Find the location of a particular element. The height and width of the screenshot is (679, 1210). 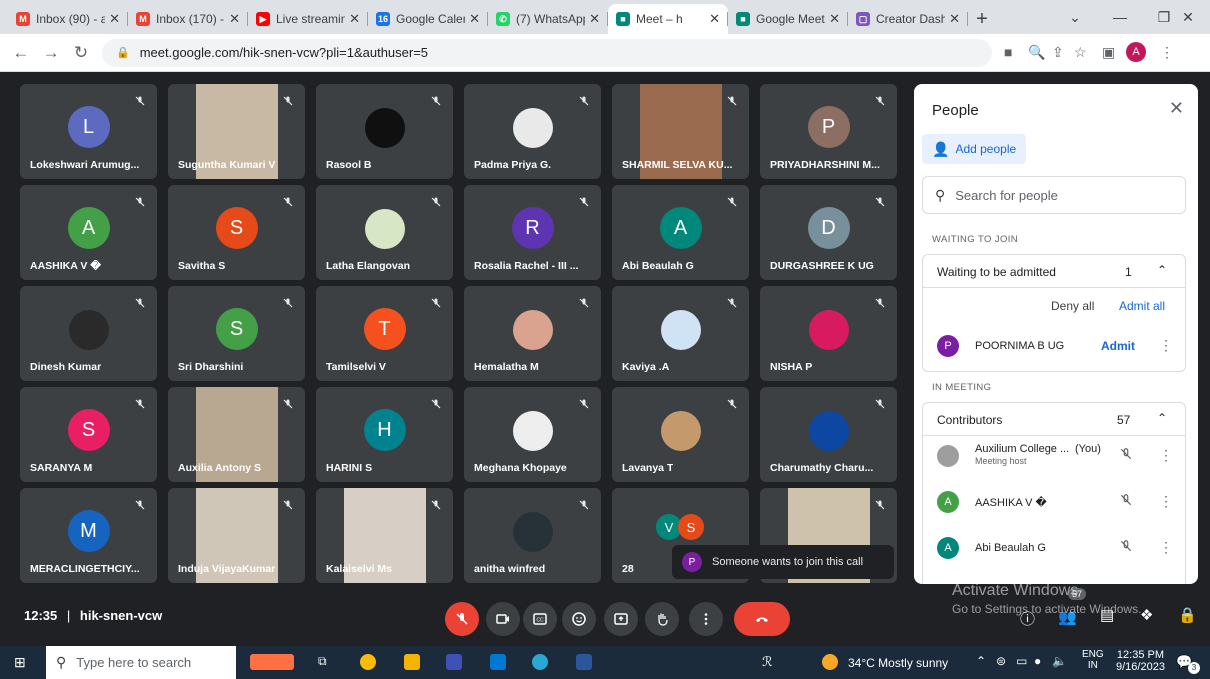

camera-in-use-icon: ■ is located at coordinates (1008, 52).